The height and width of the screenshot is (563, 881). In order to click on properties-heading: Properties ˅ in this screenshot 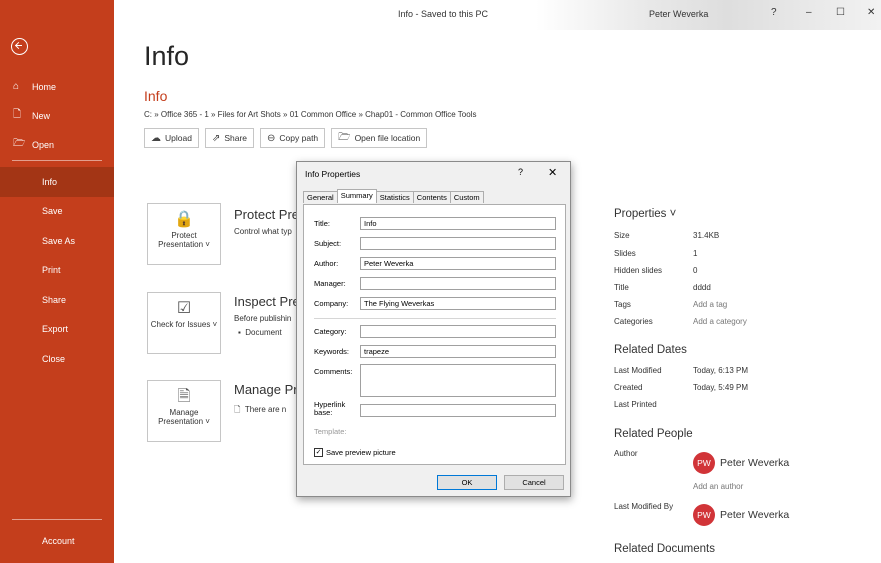, I will do `click(645, 214)`.